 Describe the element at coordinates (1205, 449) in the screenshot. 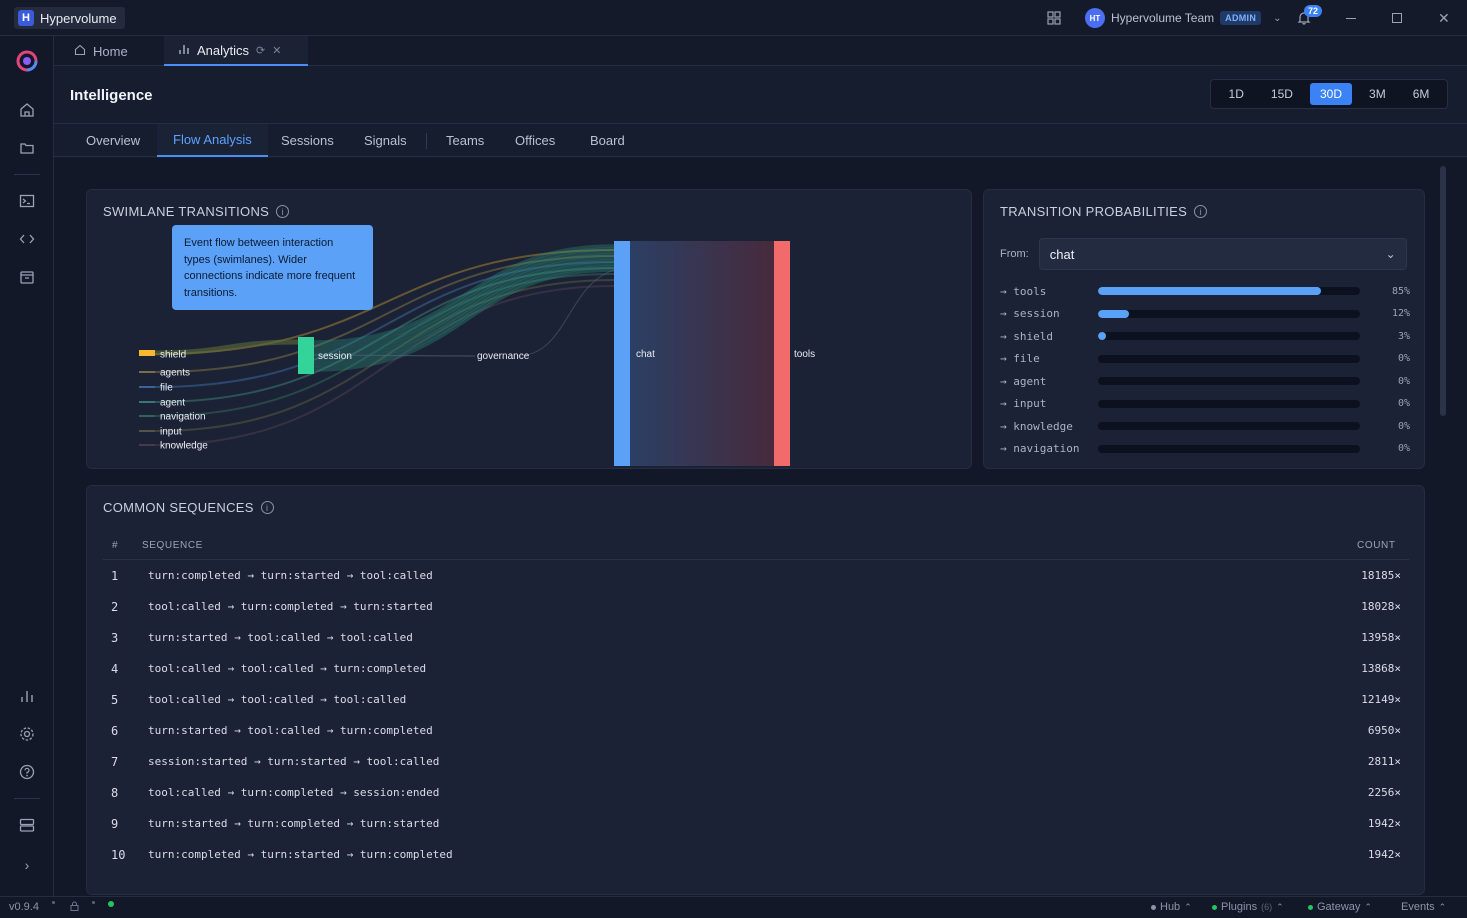

I see `probability-row: → navigation 0%` at that location.